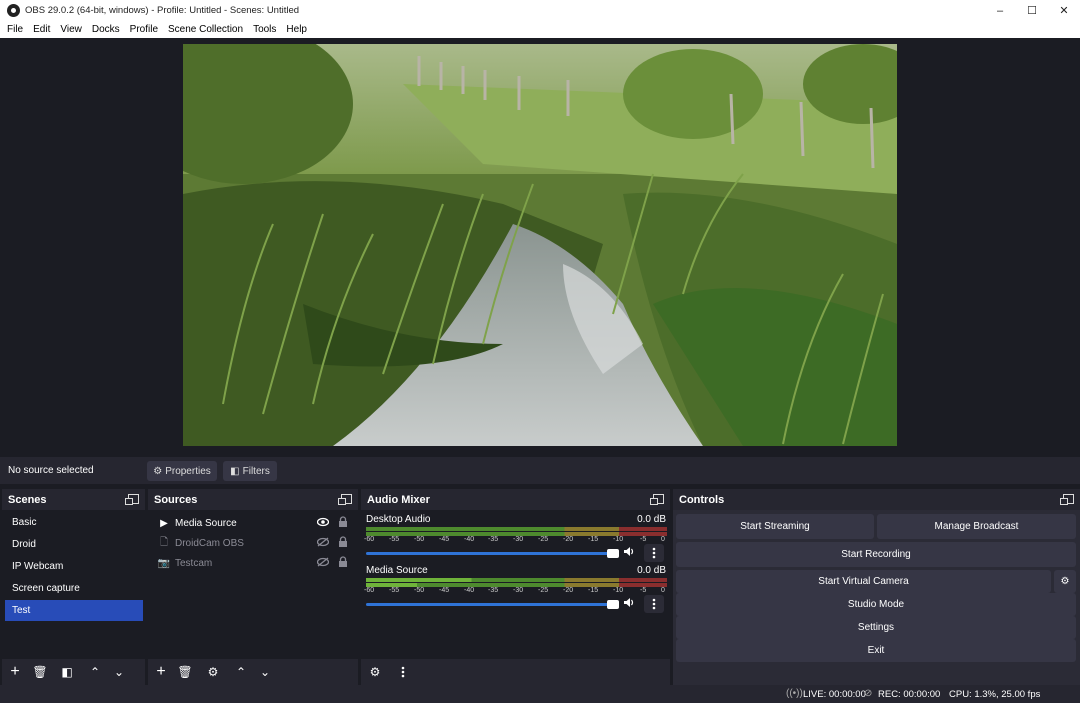  What do you see at coordinates (1032, 10) in the screenshot?
I see `maximize-button: ☐` at bounding box center [1032, 10].